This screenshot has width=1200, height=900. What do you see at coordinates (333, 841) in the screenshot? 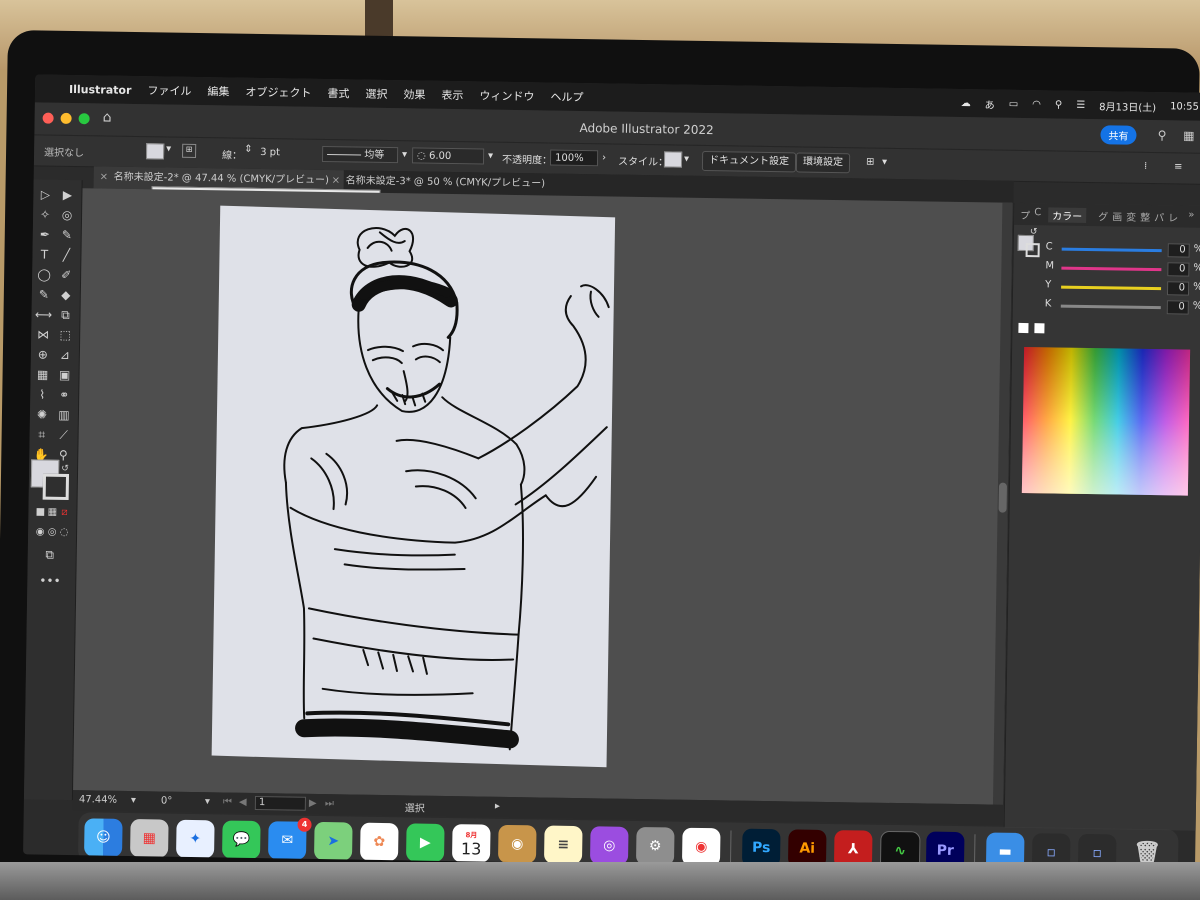
I see `maps-icon: ➤` at bounding box center [333, 841].